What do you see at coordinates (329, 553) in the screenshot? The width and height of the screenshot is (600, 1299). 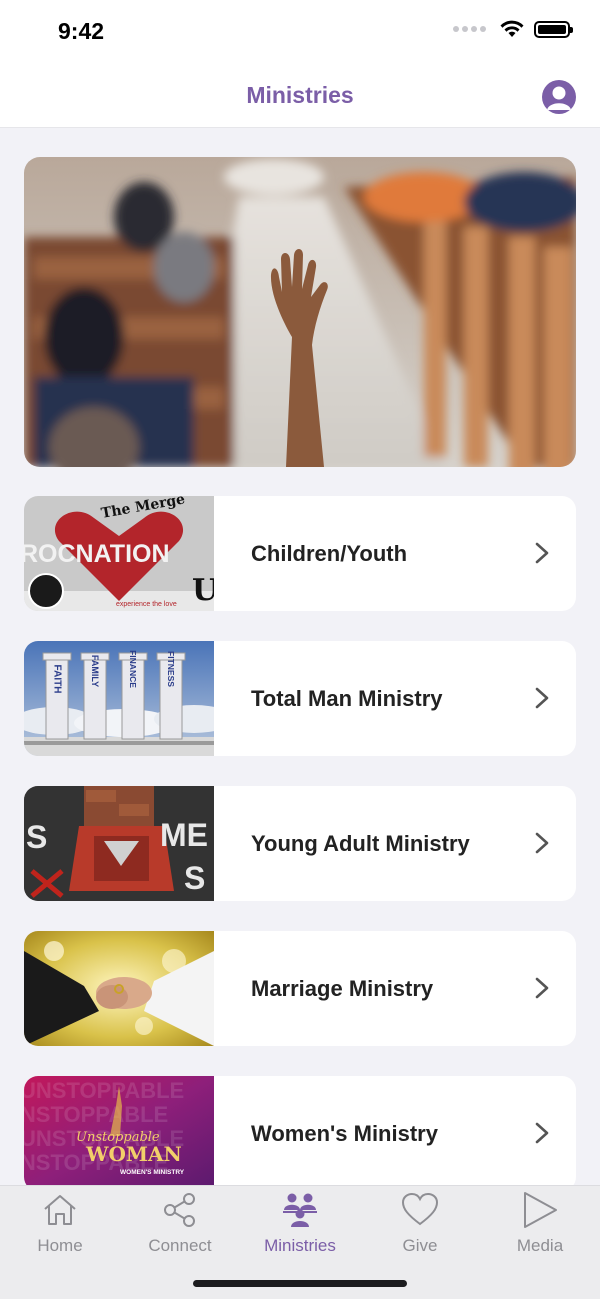 I see `ministry-label: Children/Youth` at bounding box center [329, 553].